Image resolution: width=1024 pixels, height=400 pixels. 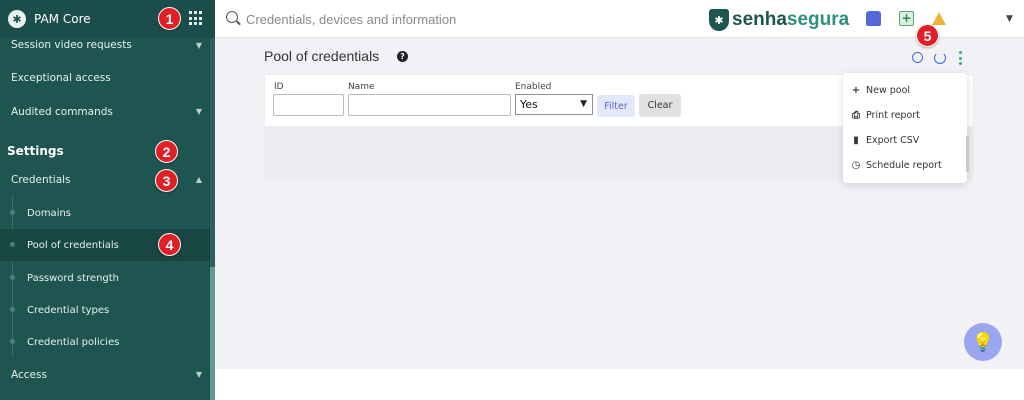 I want to click on file-icon: ▮, so click(x=856, y=140).